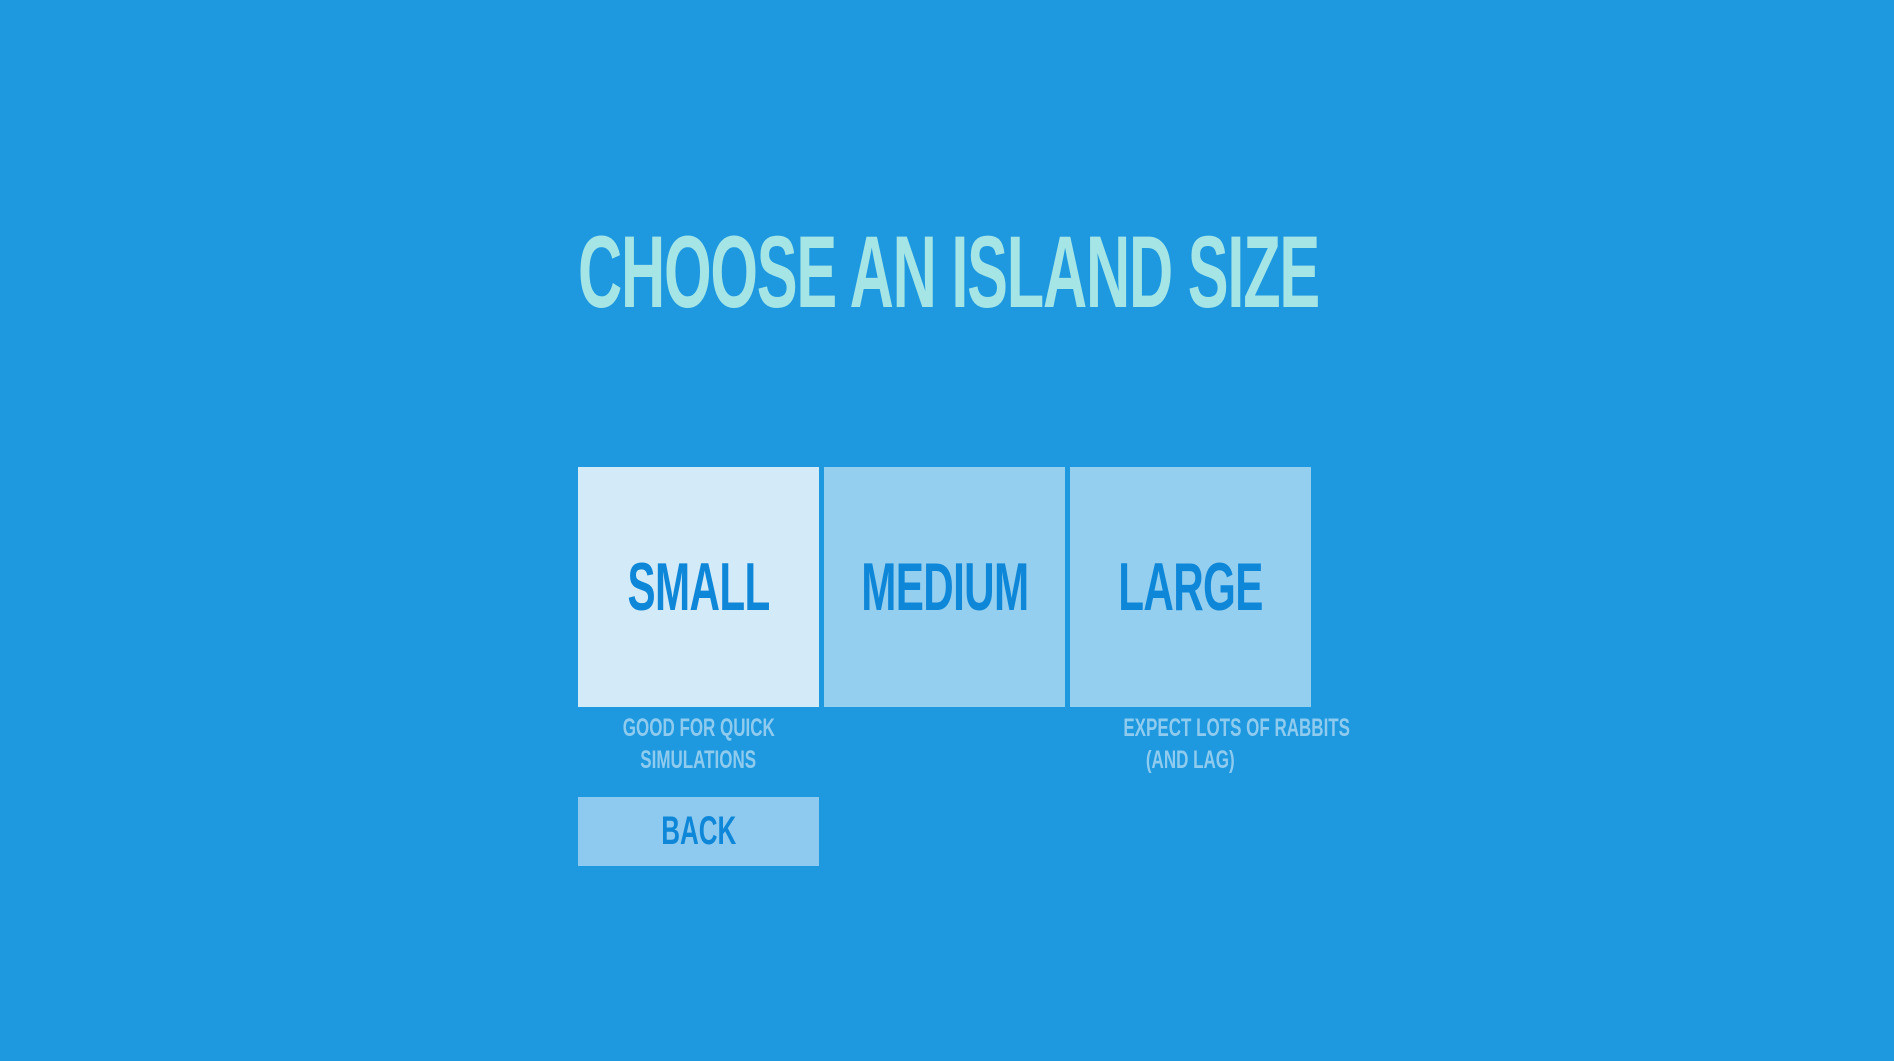  I want to click on large-size-label: LARGE, so click(1190, 587).